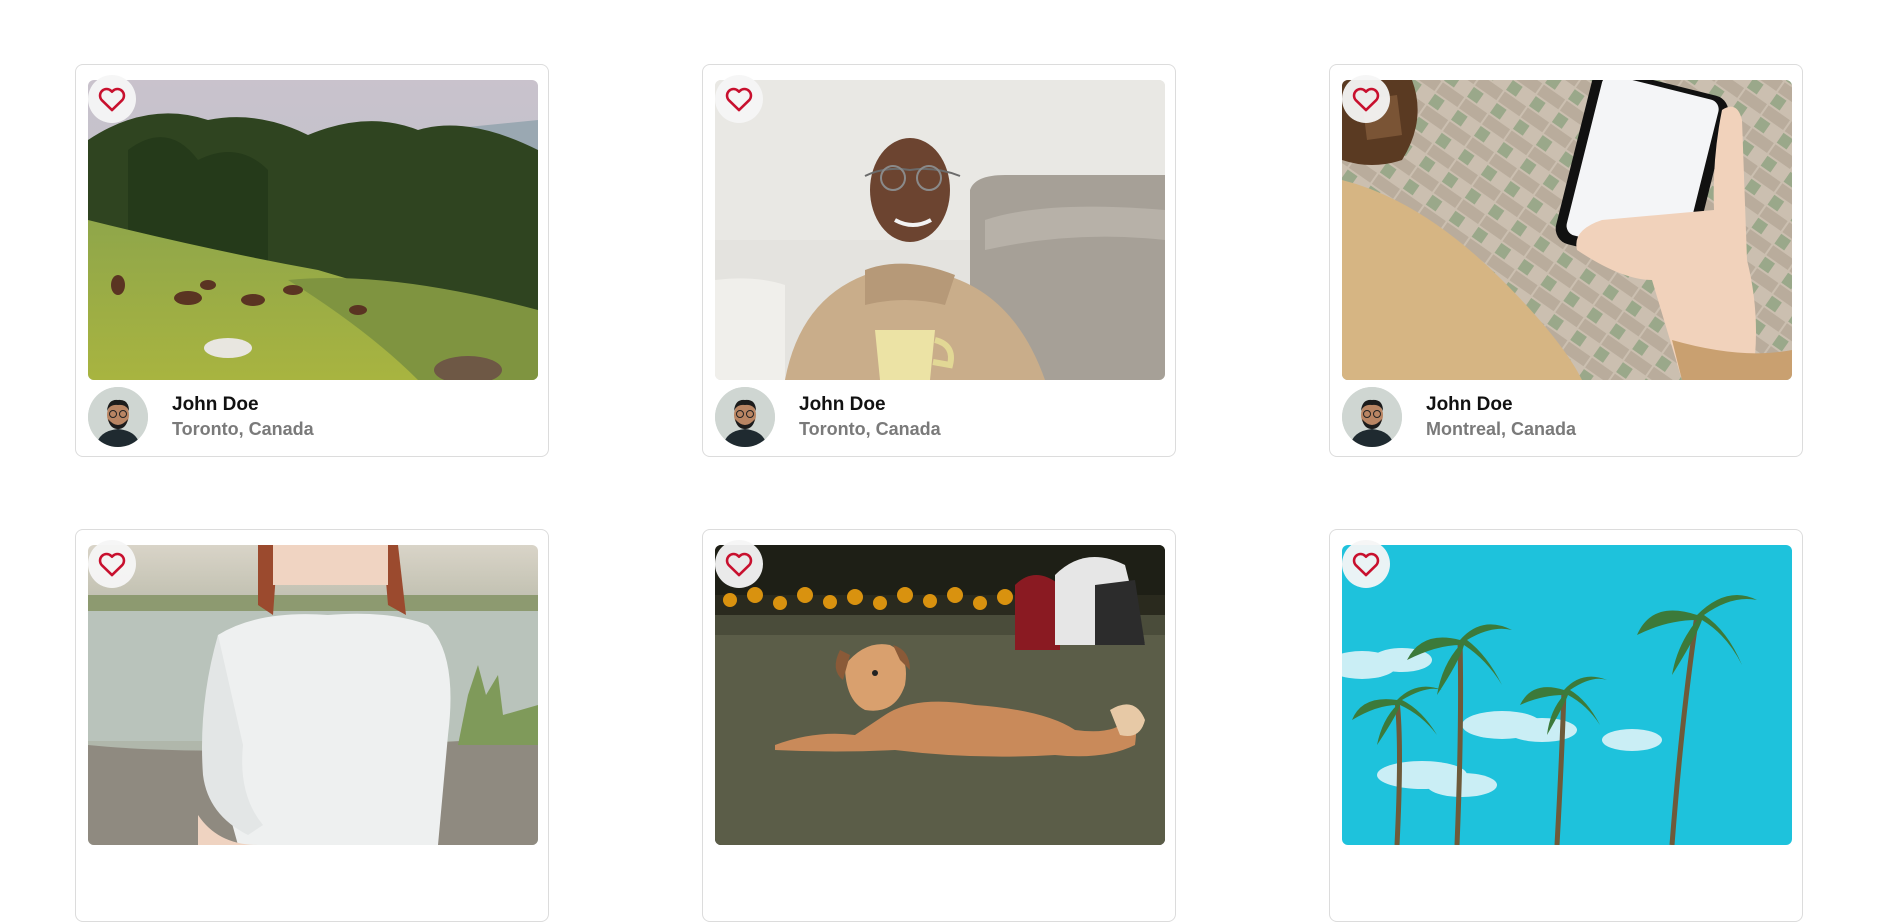  Describe the element at coordinates (1501, 429) in the screenshot. I see `author-location: Montreal, Canada` at that location.